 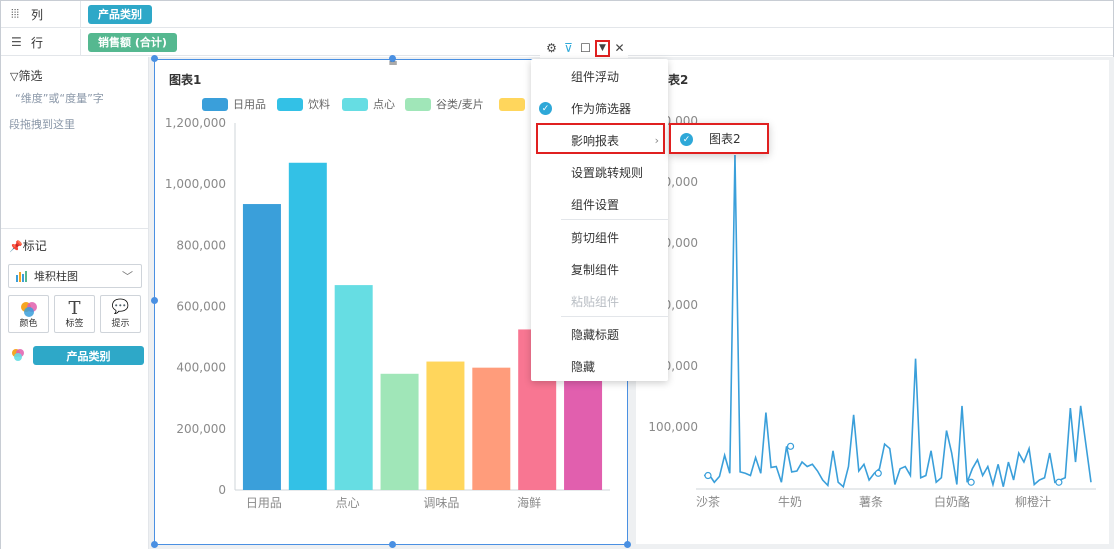 I want to click on menu-item-hide: 隐藏, so click(x=599, y=366).